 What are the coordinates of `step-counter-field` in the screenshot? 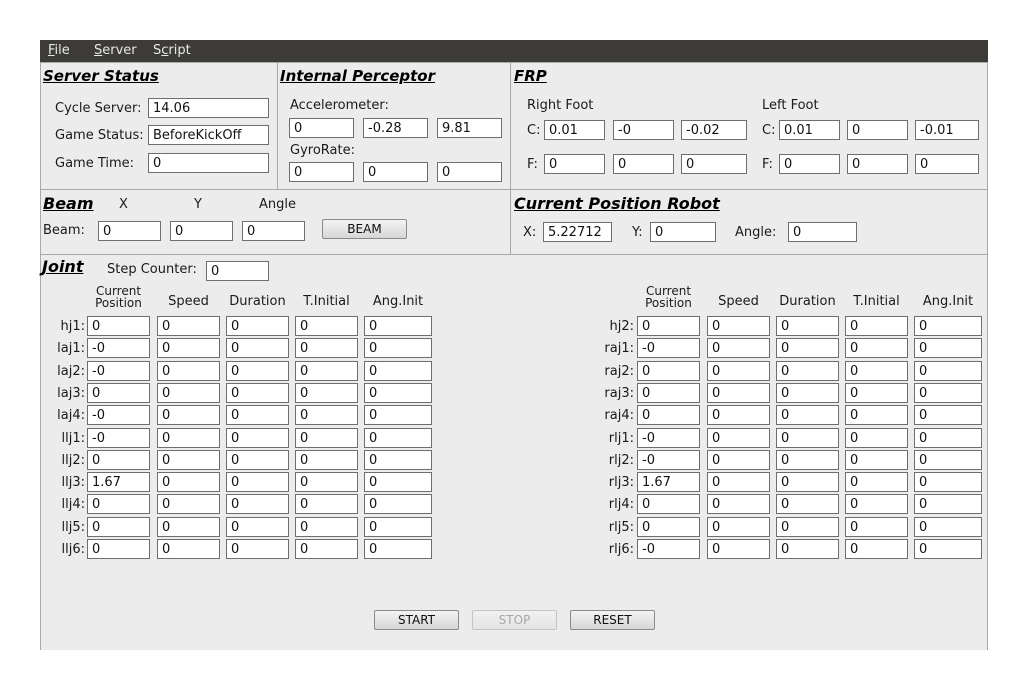 It's located at (237, 271).